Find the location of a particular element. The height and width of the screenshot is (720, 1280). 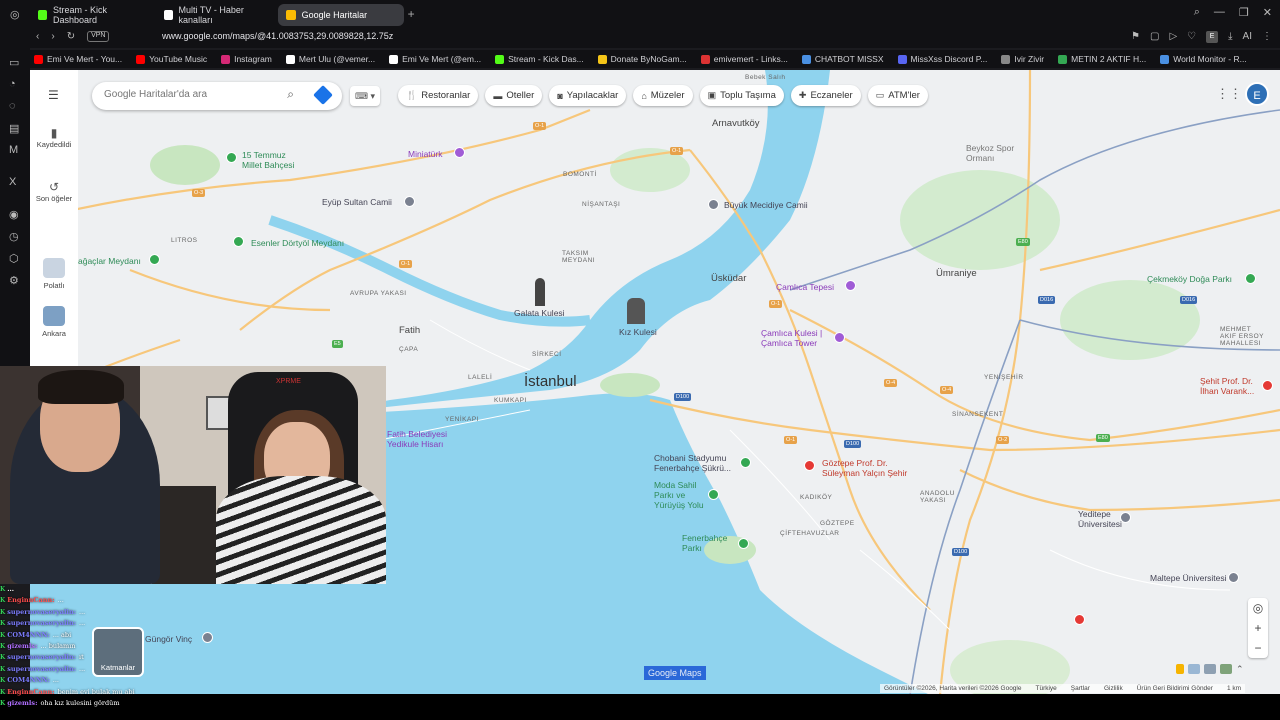

snapshot-icon: ▢ is located at coordinates (1154, 37).